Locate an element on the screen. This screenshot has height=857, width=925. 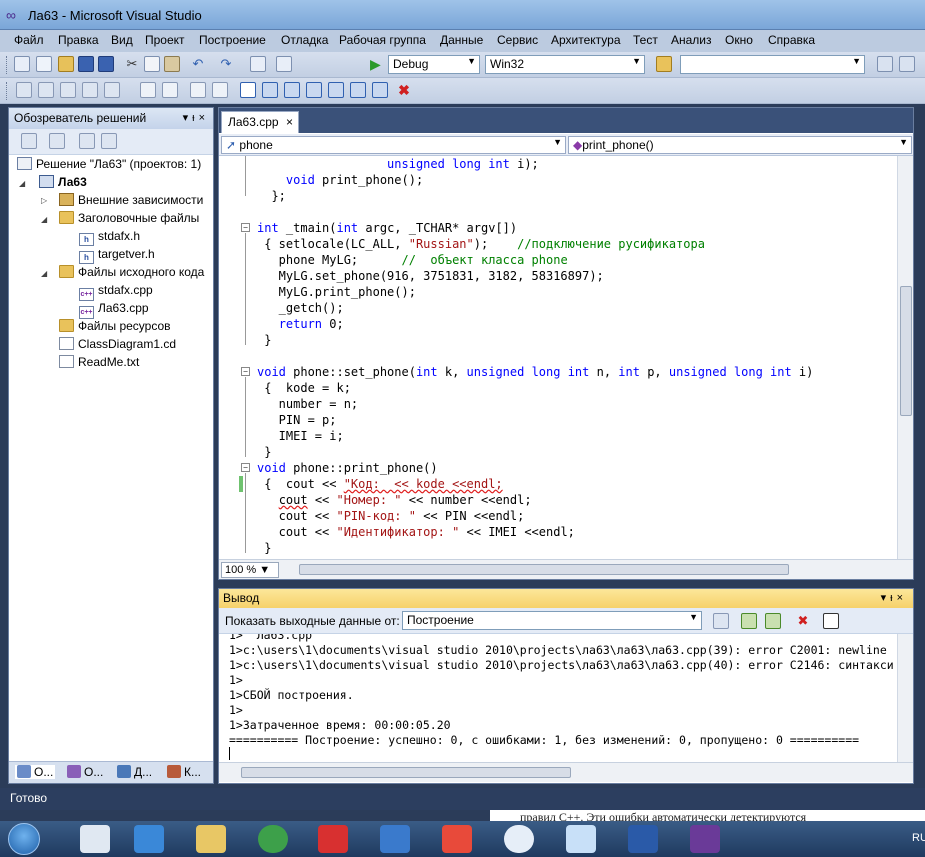
menu-analyze: Анализ is located at coordinates (691, 40).